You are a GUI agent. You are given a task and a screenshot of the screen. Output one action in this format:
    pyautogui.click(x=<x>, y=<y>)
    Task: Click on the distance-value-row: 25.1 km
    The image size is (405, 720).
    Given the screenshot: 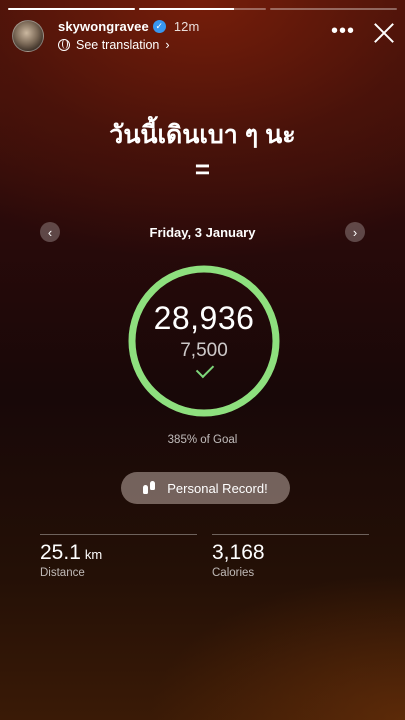 What is the action you would take?
    pyautogui.click(x=118, y=553)
    